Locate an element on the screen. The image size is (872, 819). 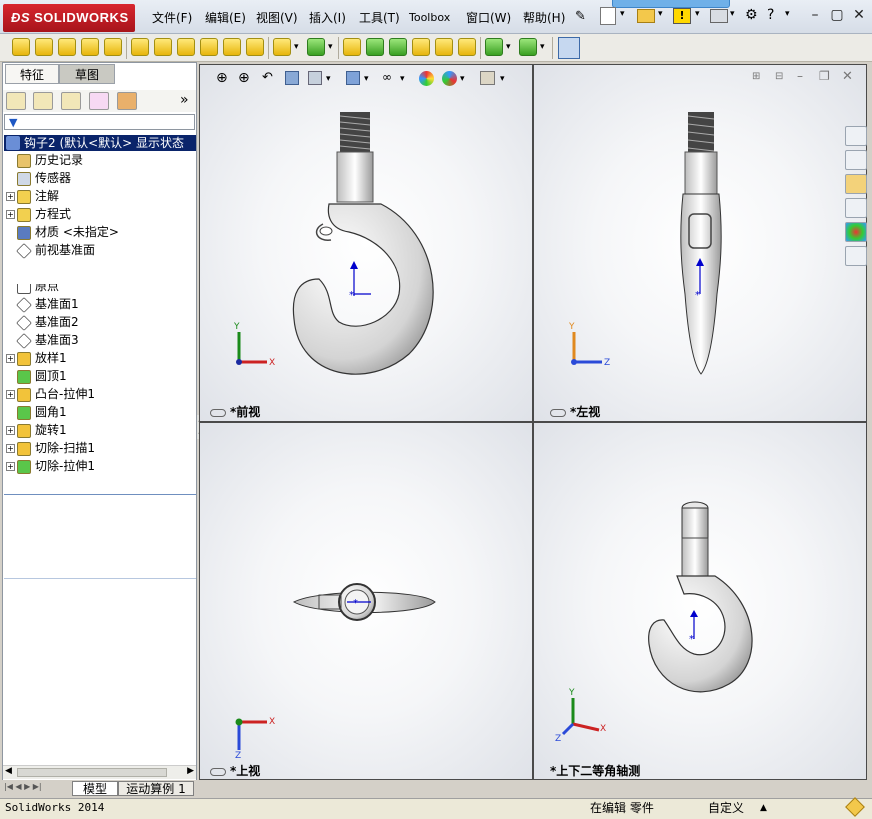
open-dropdown-icon: ▾ is located at coordinates (660, 14).